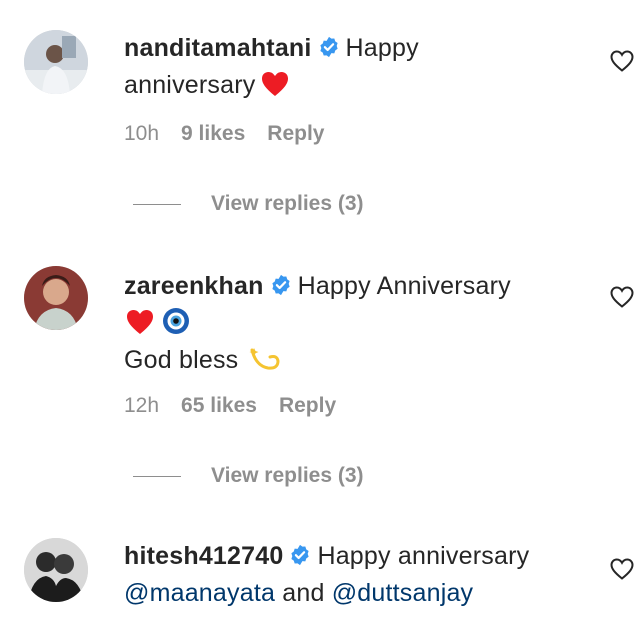 The width and height of the screenshot is (640, 635). Describe the element at coordinates (203, 556) in the screenshot. I see `comment-username: hitesh412740` at that location.